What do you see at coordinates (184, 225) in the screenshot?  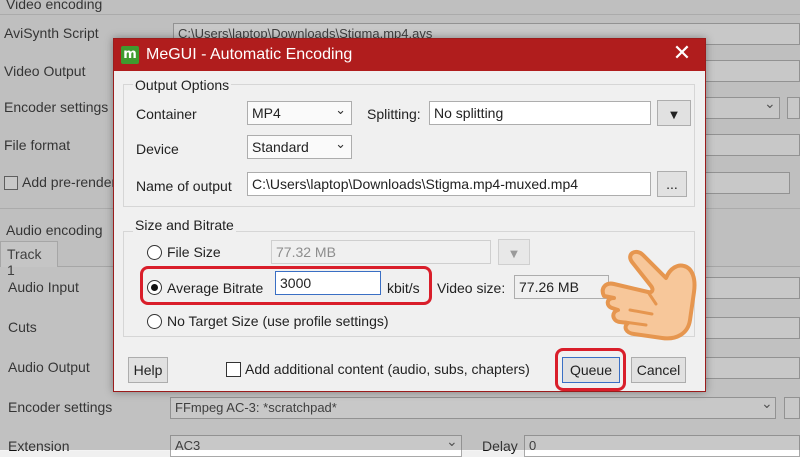 I see `size-bitrate-title: Size and Bitrate` at bounding box center [184, 225].